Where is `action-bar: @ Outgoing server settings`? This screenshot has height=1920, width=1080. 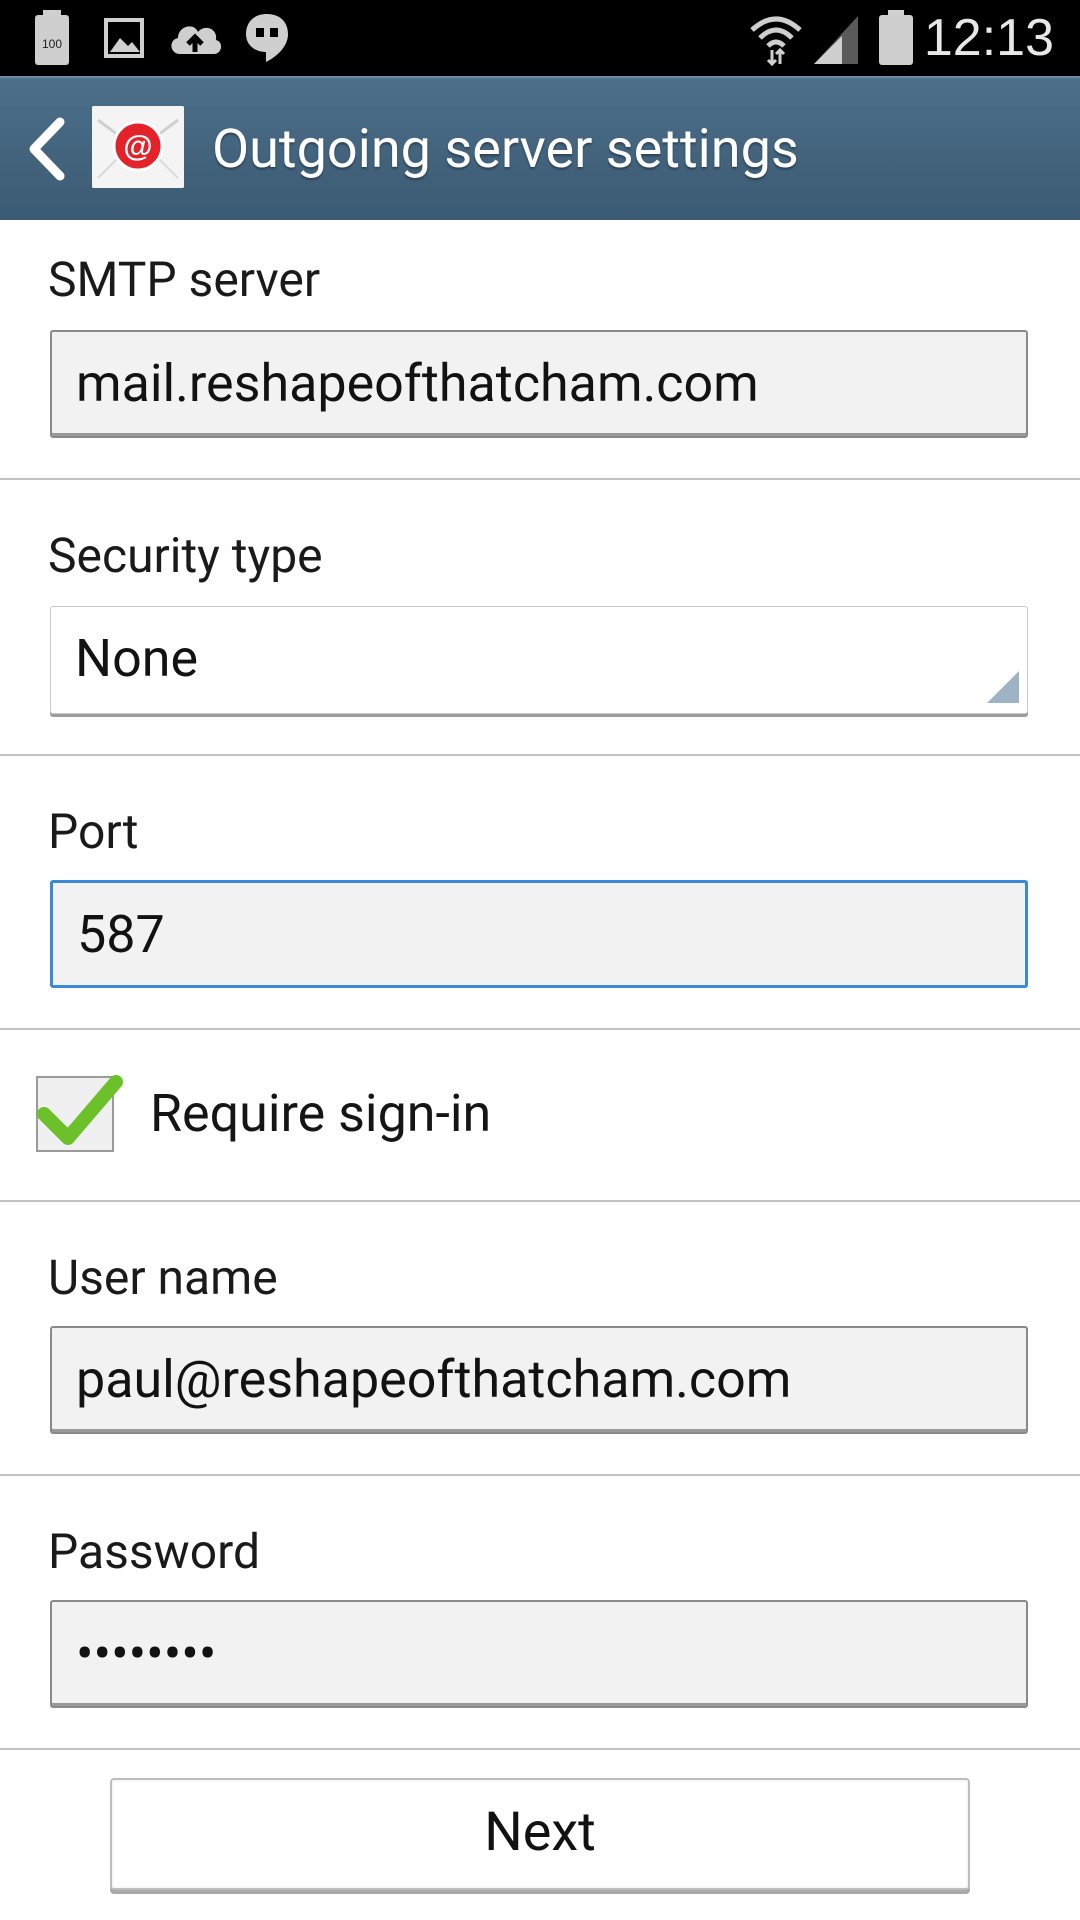
action-bar: @ Outgoing server settings is located at coordinates (540, 148).